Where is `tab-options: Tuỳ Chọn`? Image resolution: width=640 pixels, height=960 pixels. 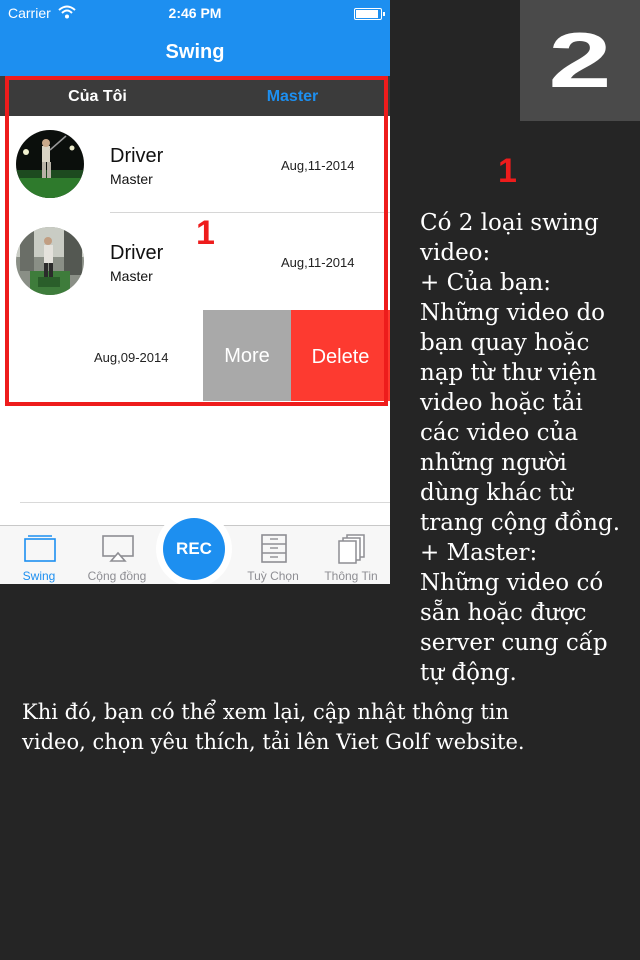
tab-options: Tuỳ Chọn is located at coordinates (273, 555).